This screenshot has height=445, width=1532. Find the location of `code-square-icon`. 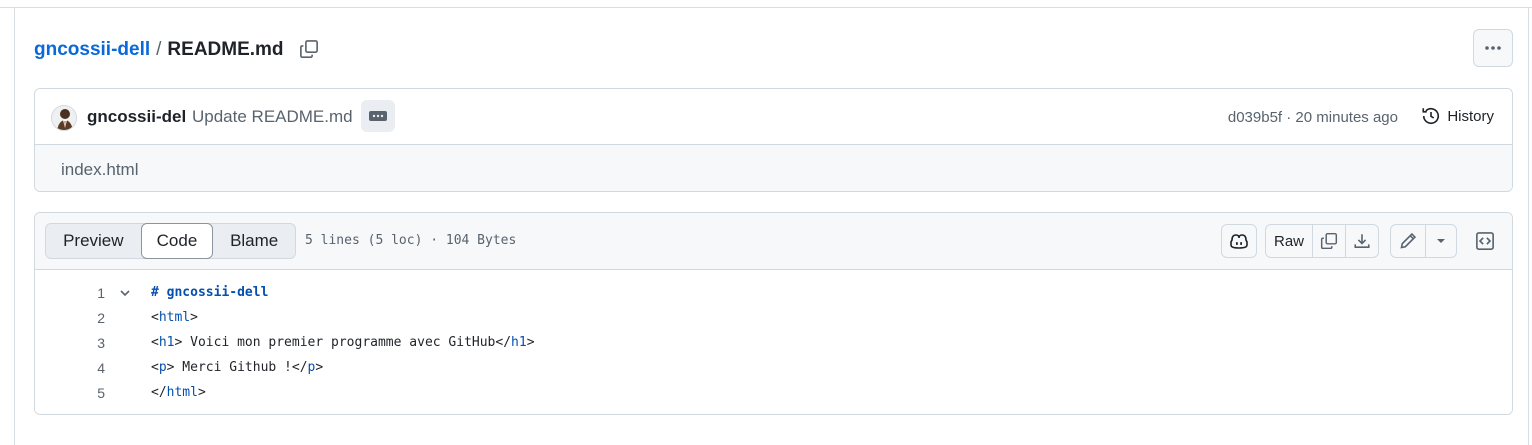

code-square-icon is located at coordinates (1485, 241).